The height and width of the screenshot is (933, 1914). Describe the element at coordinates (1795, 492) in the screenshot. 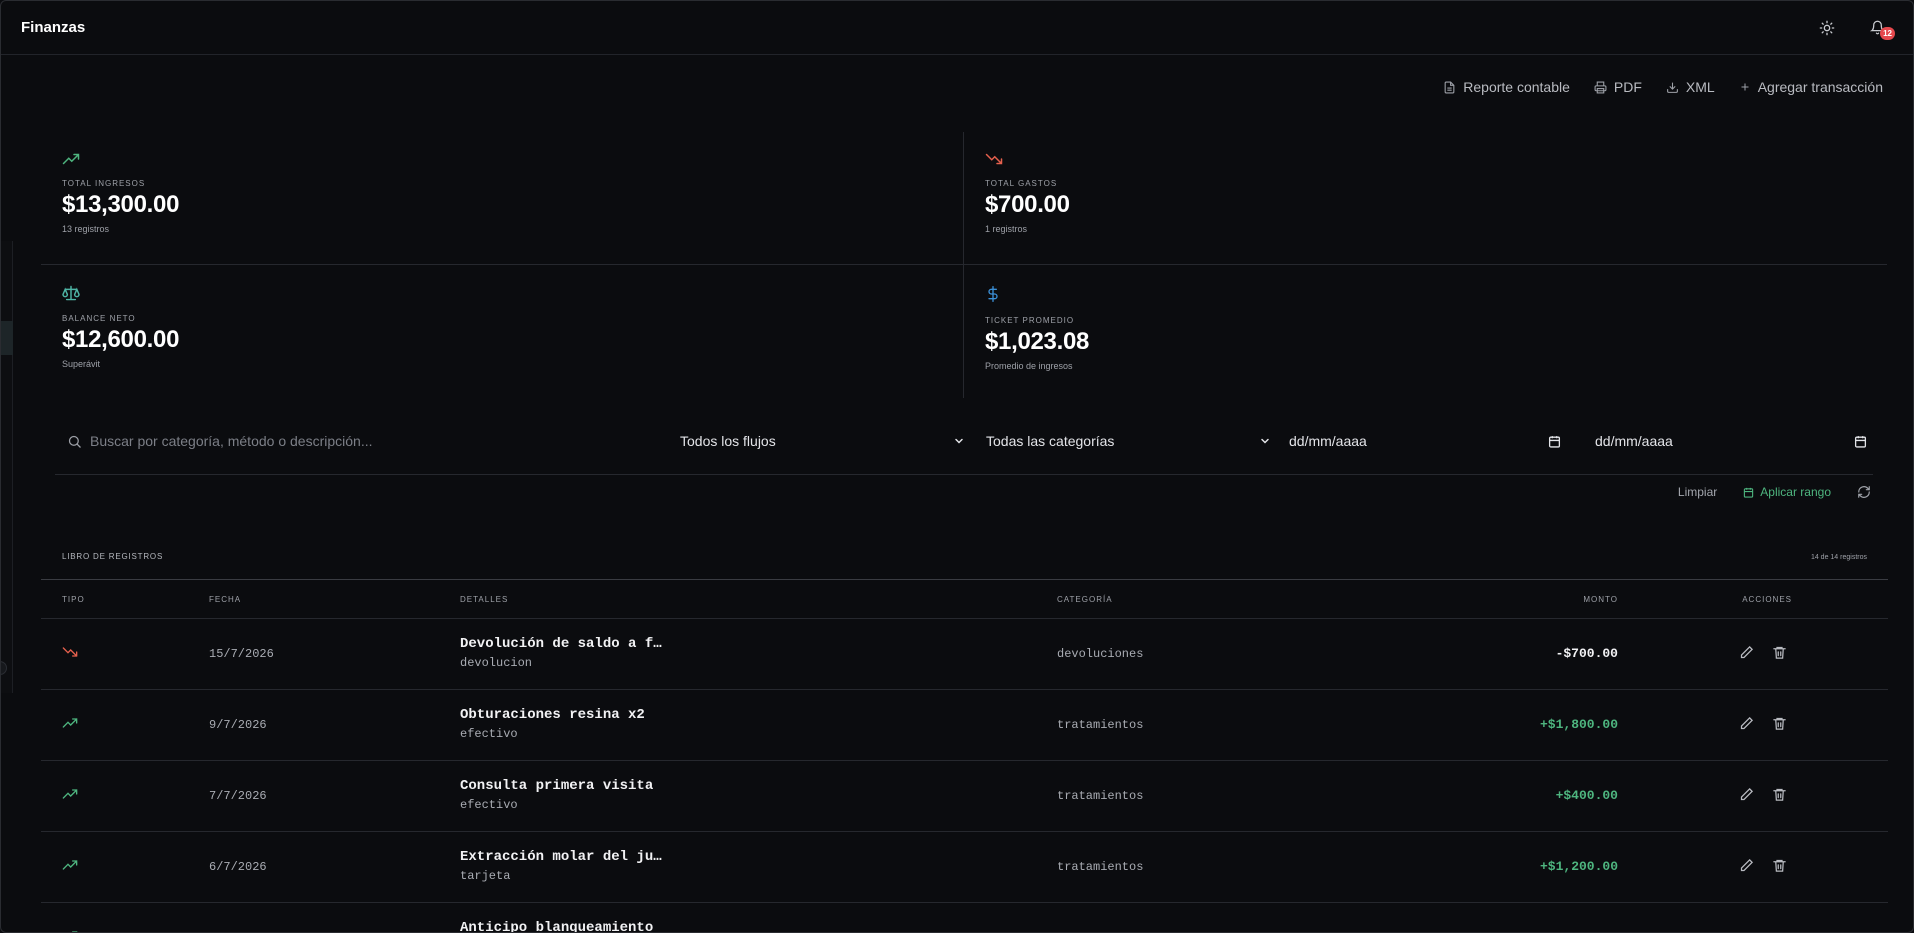

I see `apply-range-label: Aplicar rango` at that location.